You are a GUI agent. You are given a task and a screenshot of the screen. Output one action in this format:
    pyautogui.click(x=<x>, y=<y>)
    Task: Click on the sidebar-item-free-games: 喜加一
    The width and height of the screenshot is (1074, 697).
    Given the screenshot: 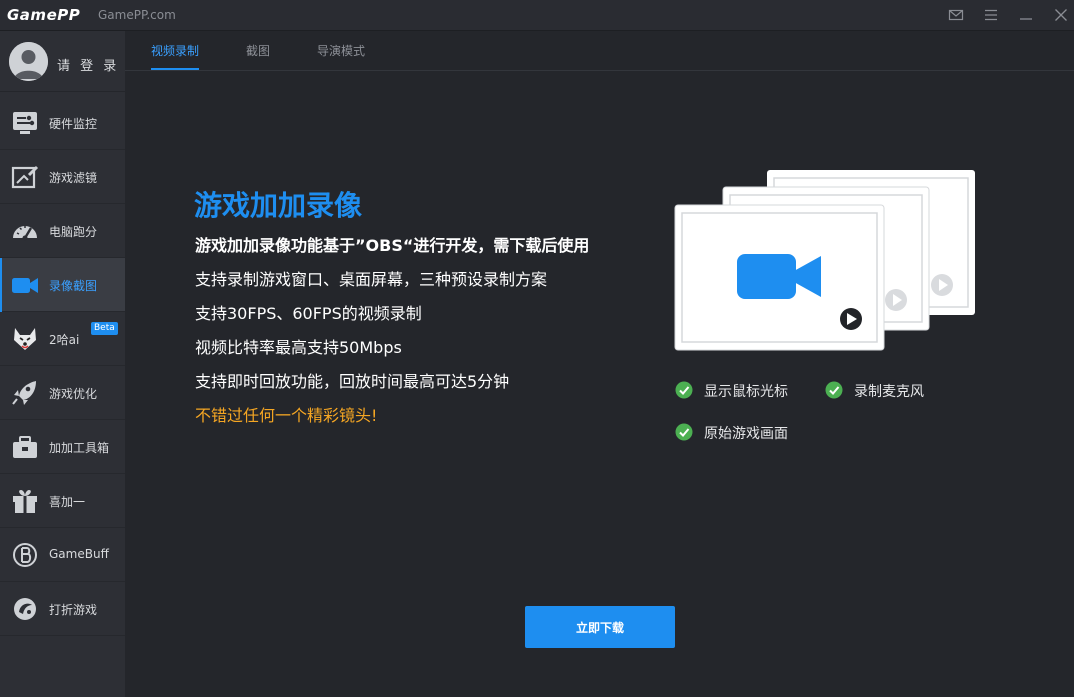 What is the action you would take?
    pyautogui.click(x=62, y=501)
    